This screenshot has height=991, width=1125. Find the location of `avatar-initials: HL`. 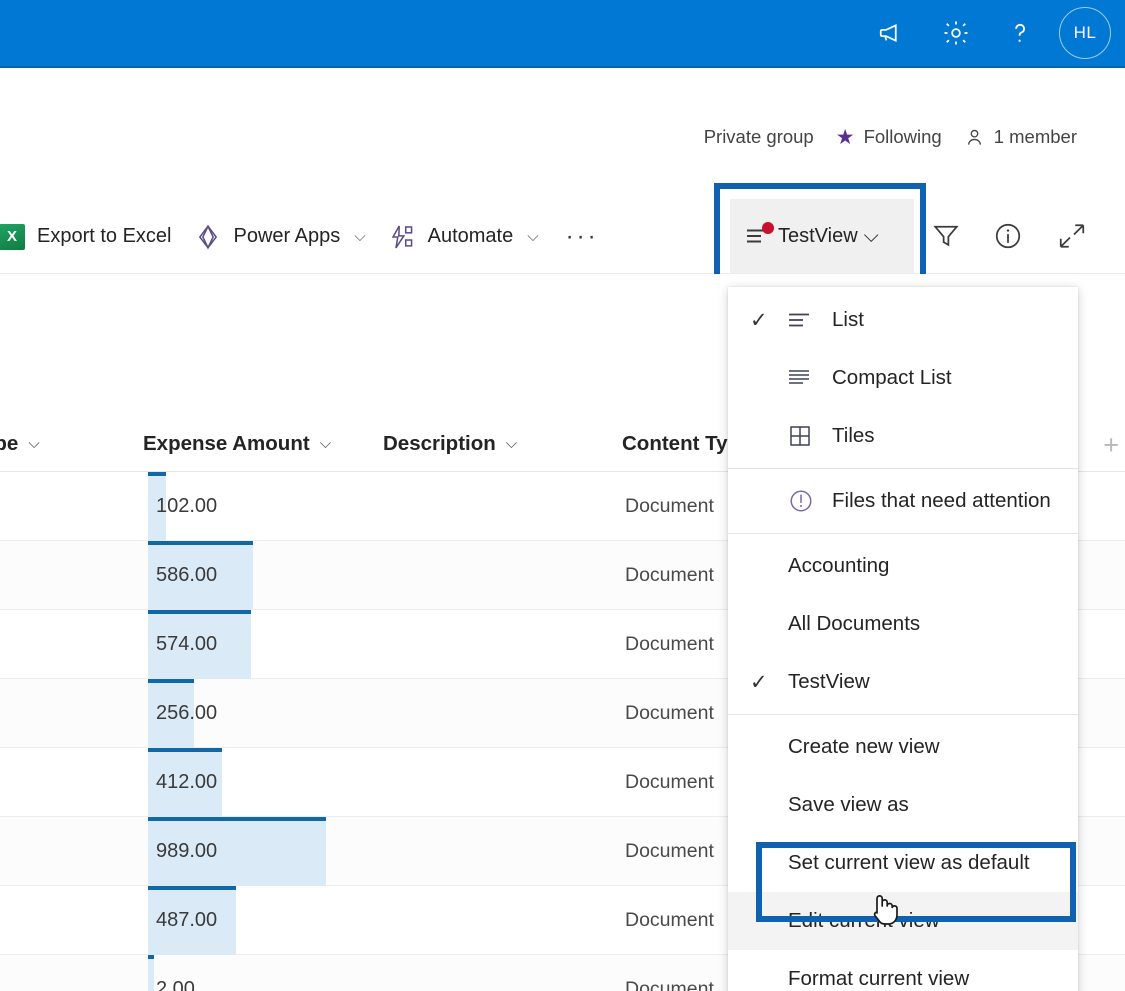

avatar-initials: HL is located at coordinates (1085, 32).